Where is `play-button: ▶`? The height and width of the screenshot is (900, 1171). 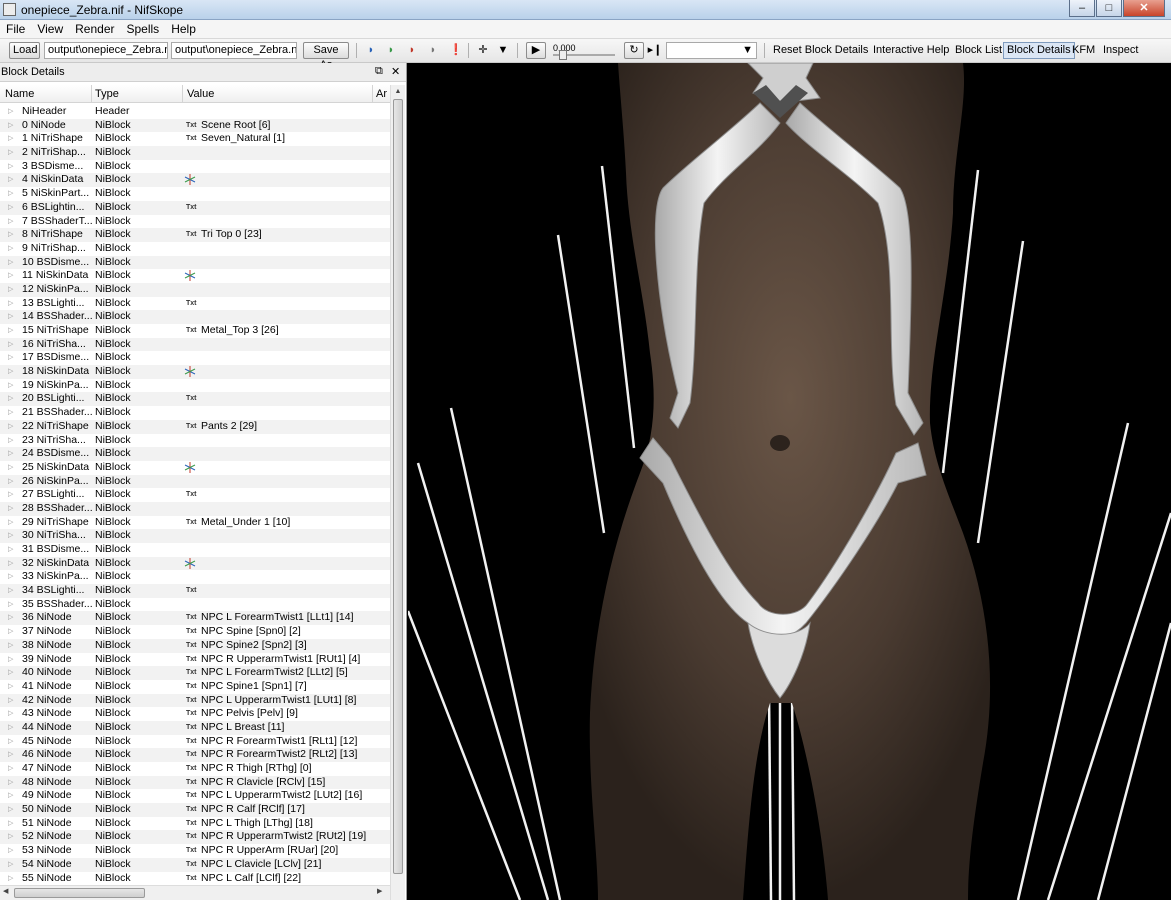 play-button: ▶ is located at coordinates (536, 50).